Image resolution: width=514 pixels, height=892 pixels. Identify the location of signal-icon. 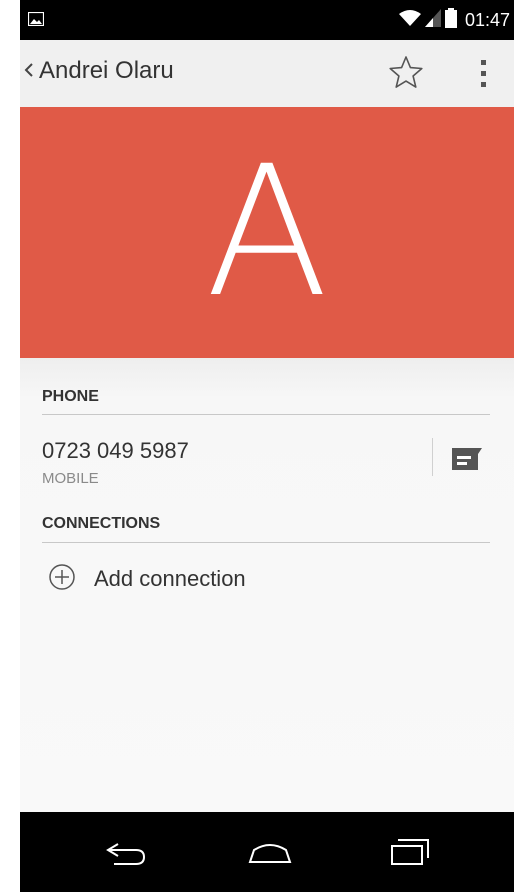
(432, 20).